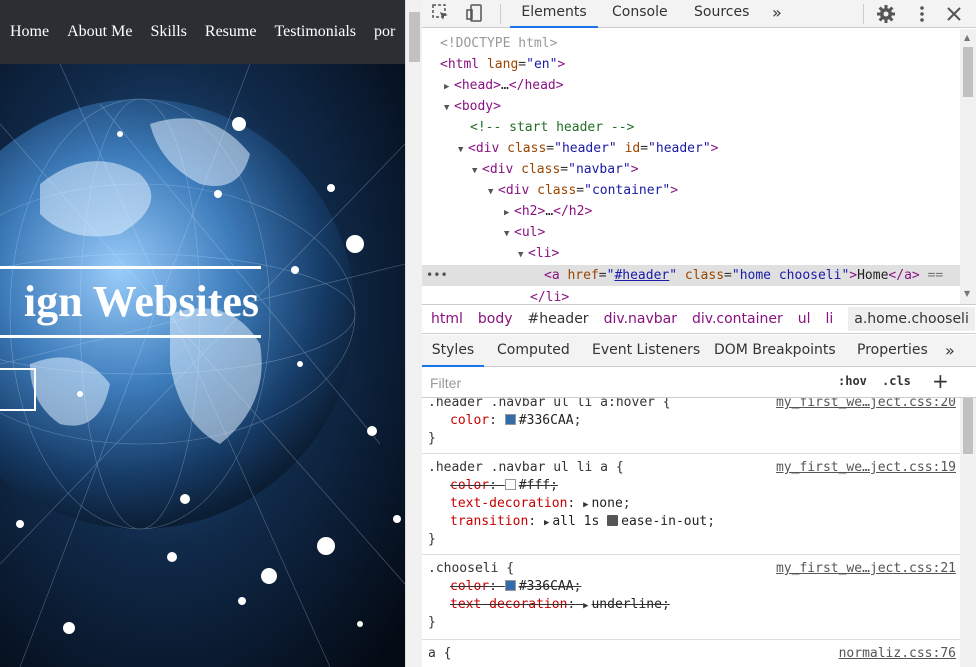  Describe the element at coordinates (892, 351) in the screenshot. I see `subtab-properties: Properties` at that location.